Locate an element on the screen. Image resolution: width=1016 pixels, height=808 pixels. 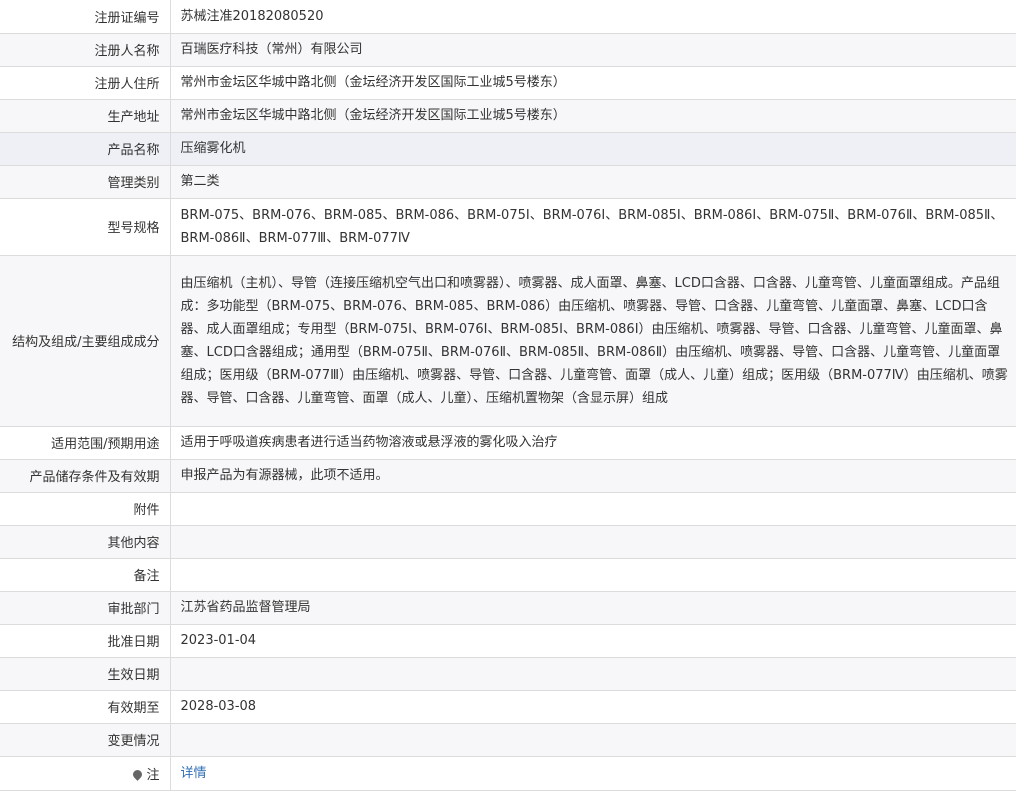
row-effective-date: 生效日期 is located at coordinates (508, 674).